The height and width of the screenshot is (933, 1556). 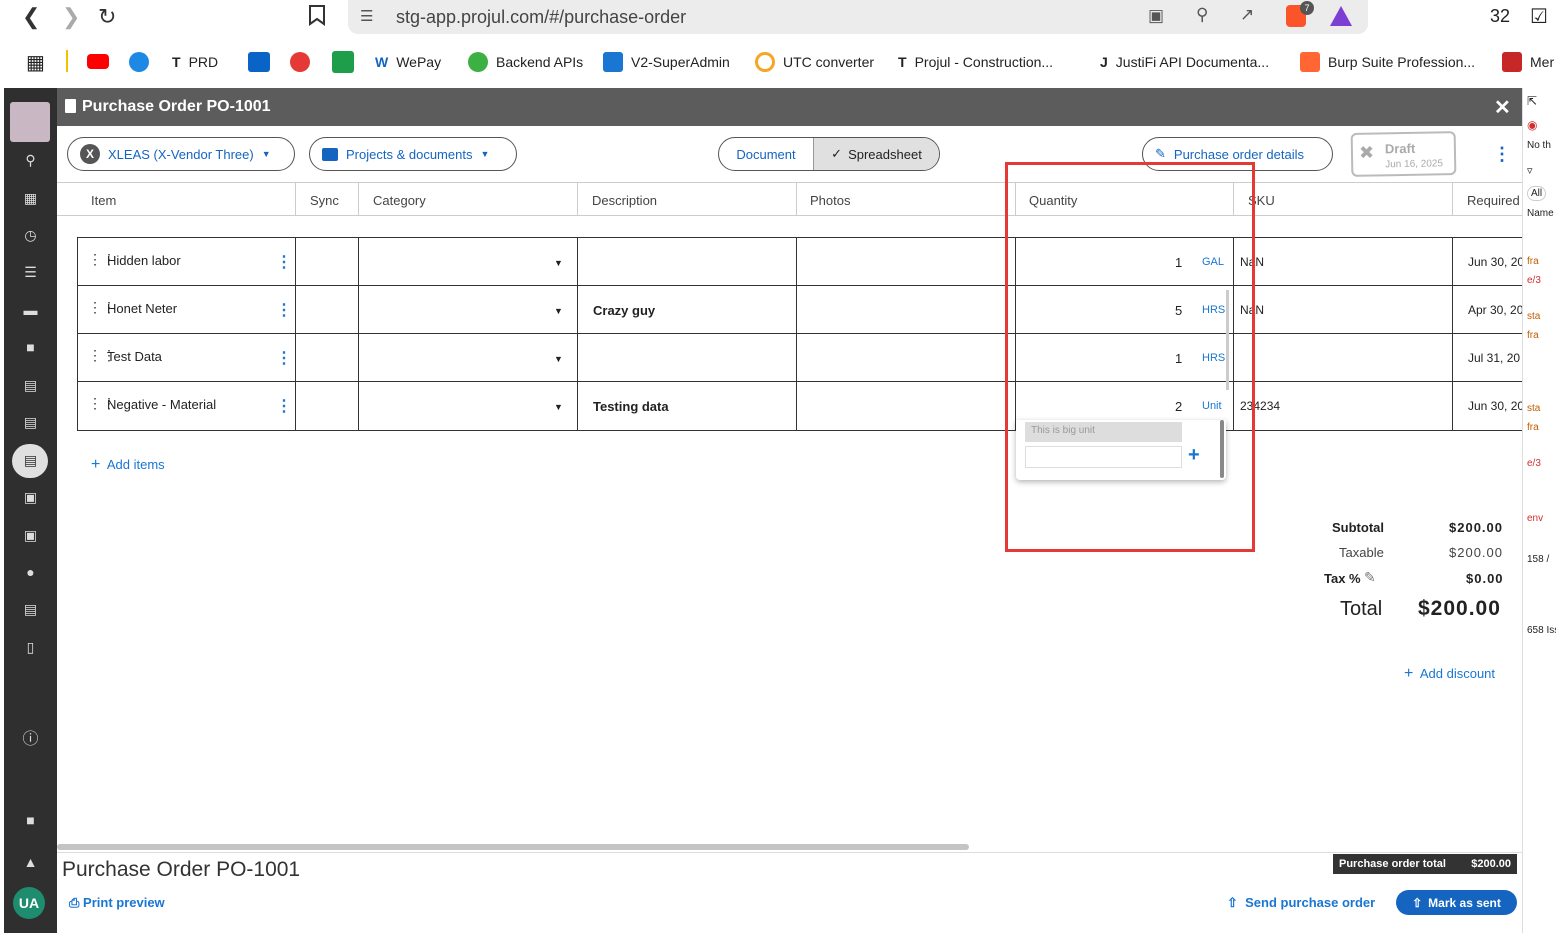 What do you see at coordinates (1247, 15) in the screenshot?
I see `share-icon: ↗` at bounding box center [1247, 15].